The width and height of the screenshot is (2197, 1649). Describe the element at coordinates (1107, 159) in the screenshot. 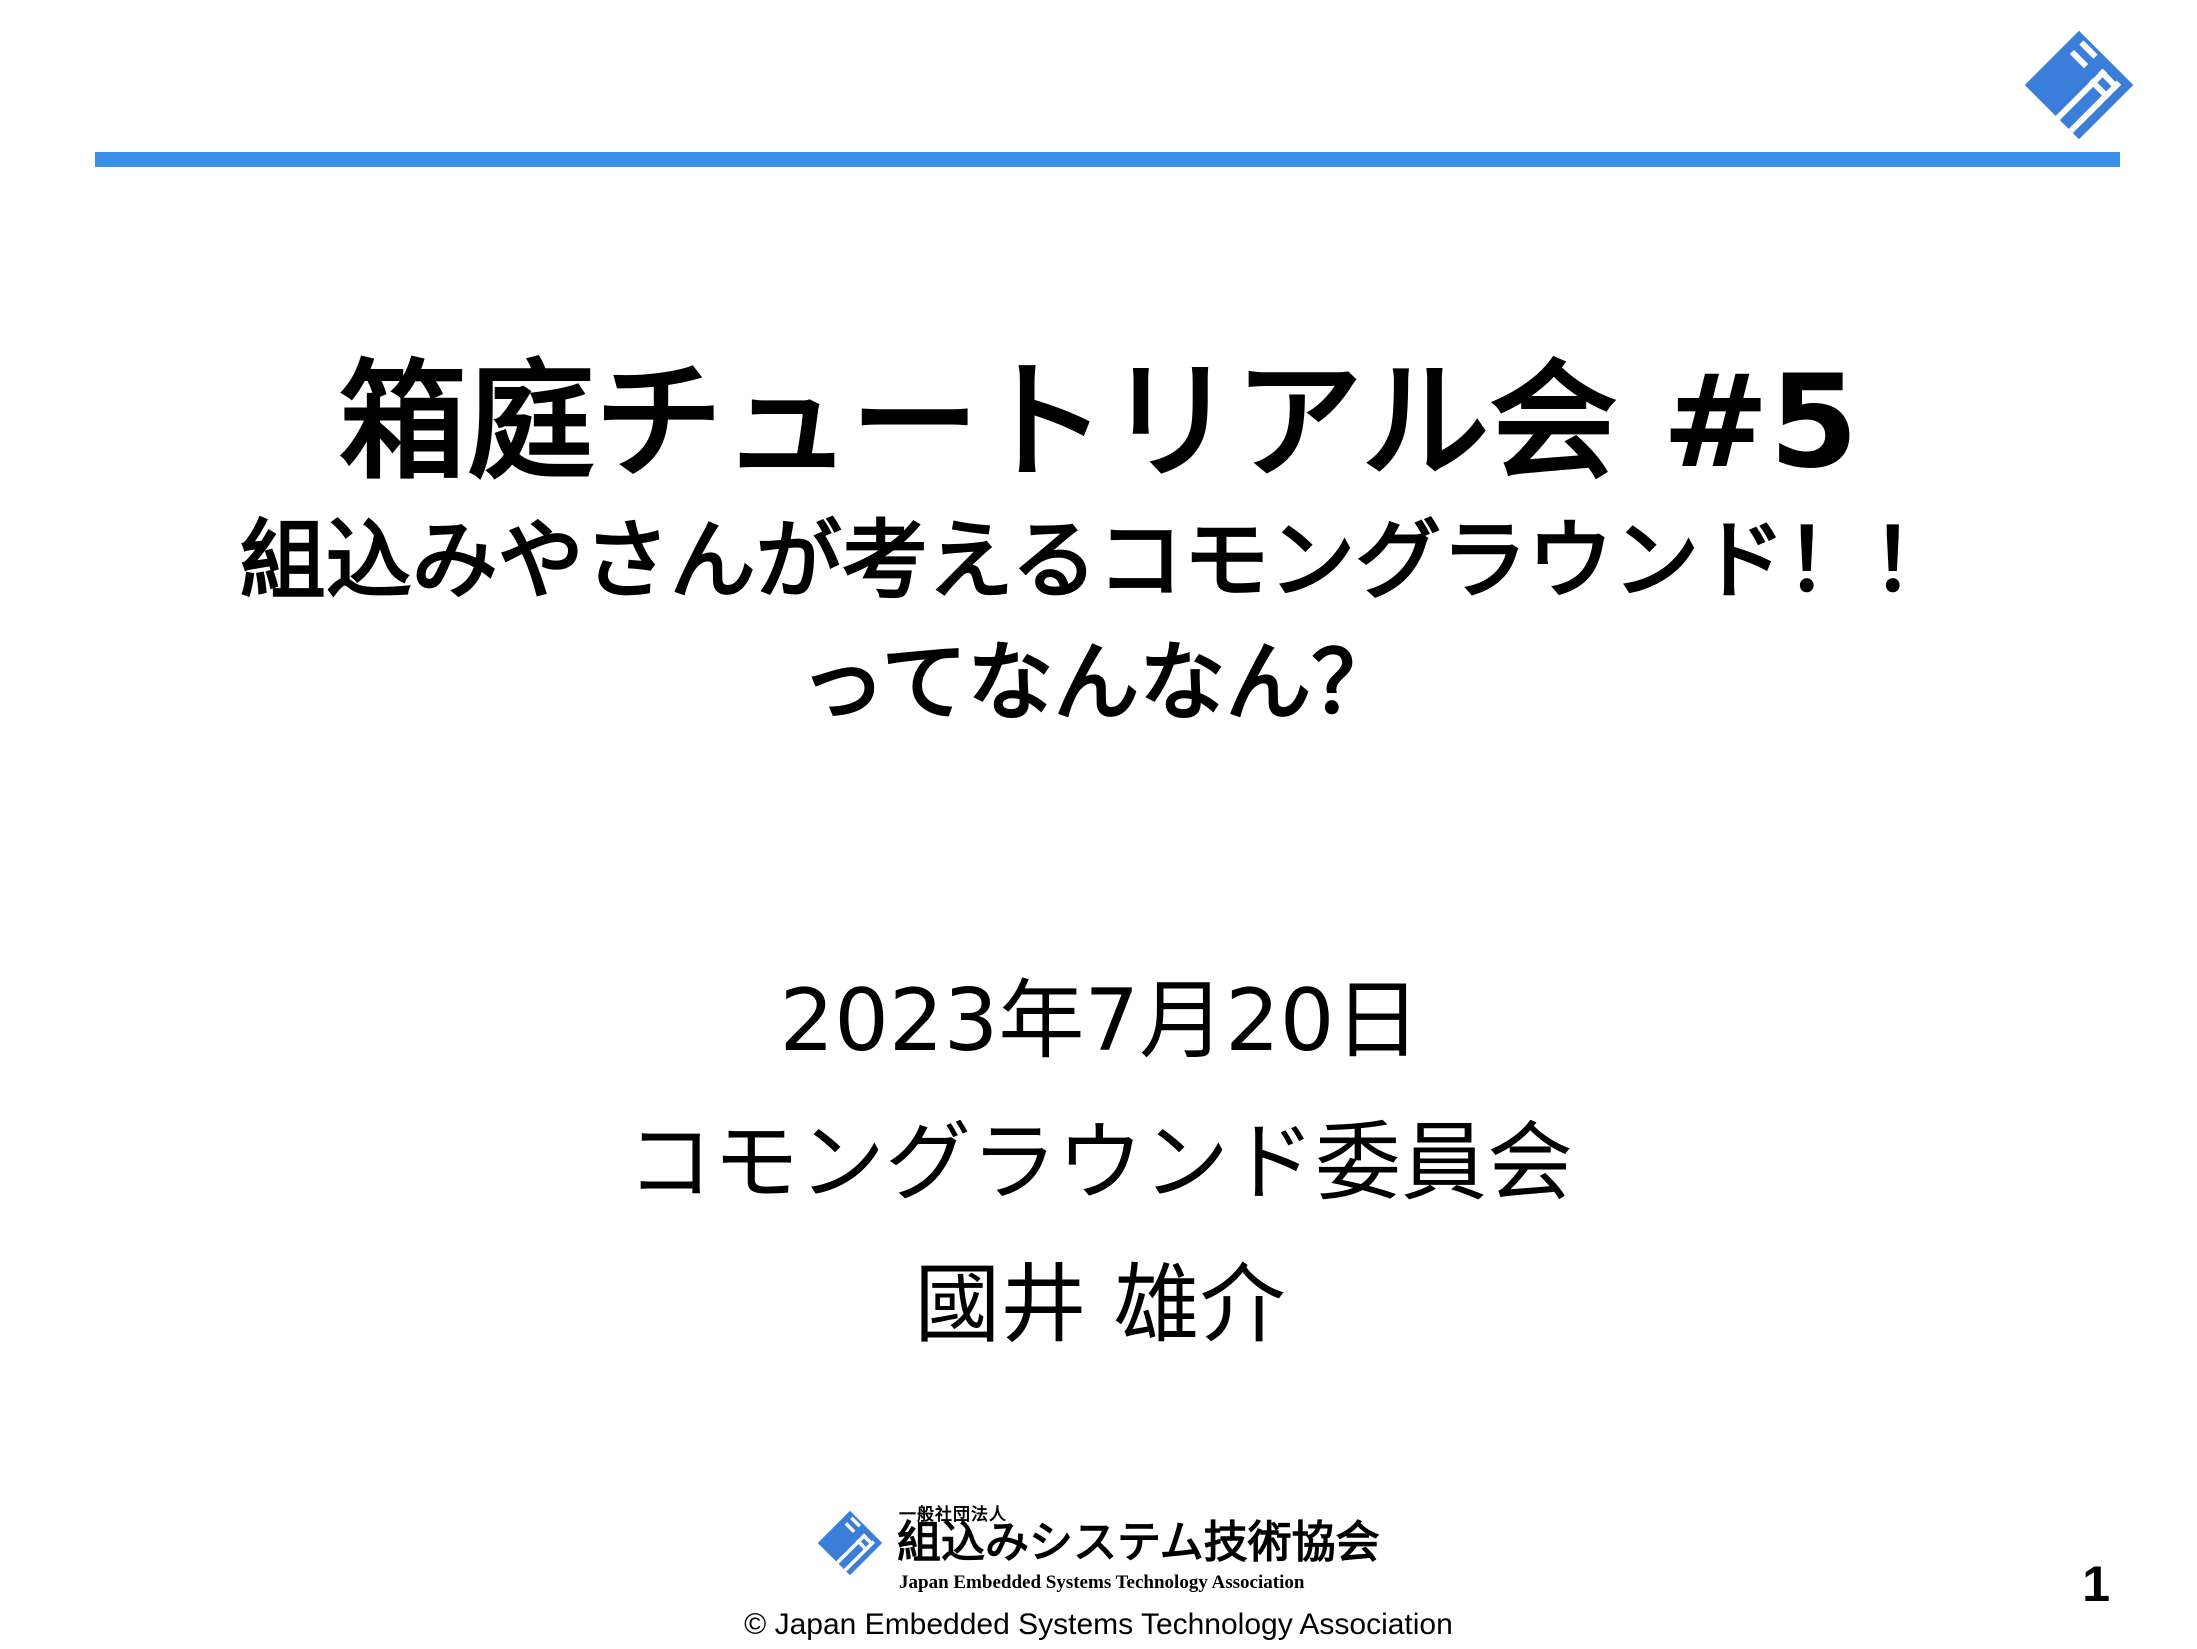

I see `header-rule` at that location.